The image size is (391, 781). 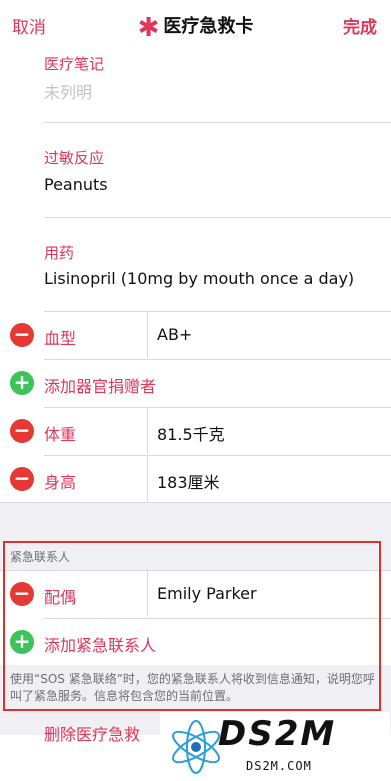 What do you see at coordinates (22, 383) in the screenshot?
I see `plus-circle-icon: +` at bounding box center [22, 383].